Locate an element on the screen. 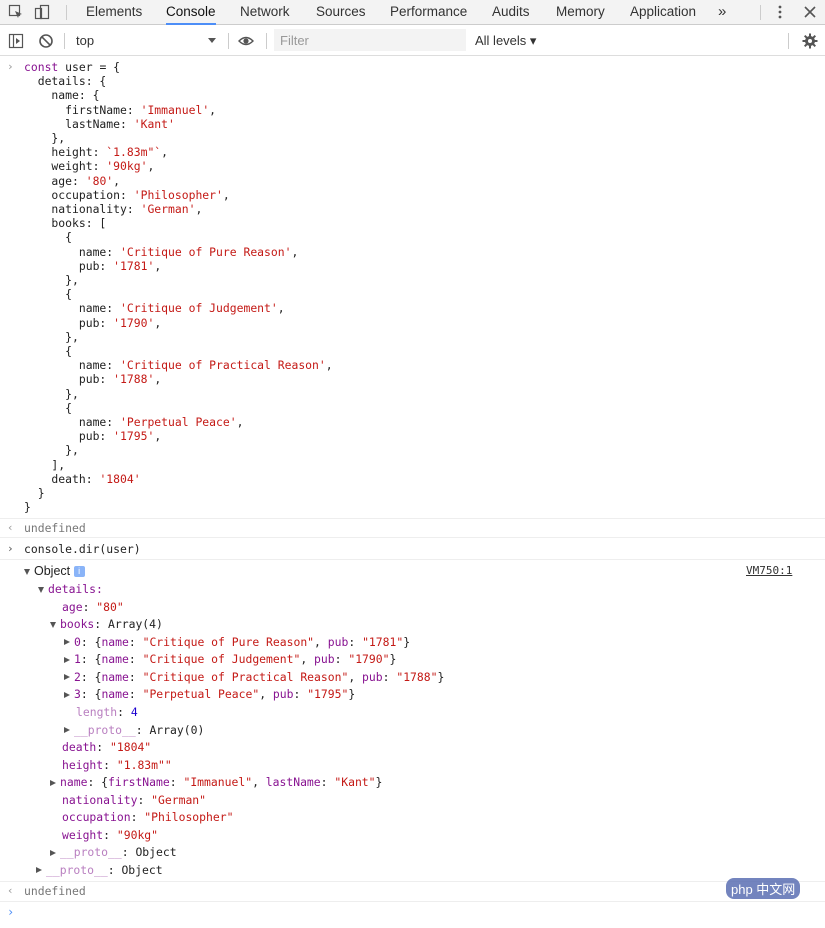 The width and height of the screenshot is (825, 928). tree-root-object: Object i is located at coordinates (54, 571).